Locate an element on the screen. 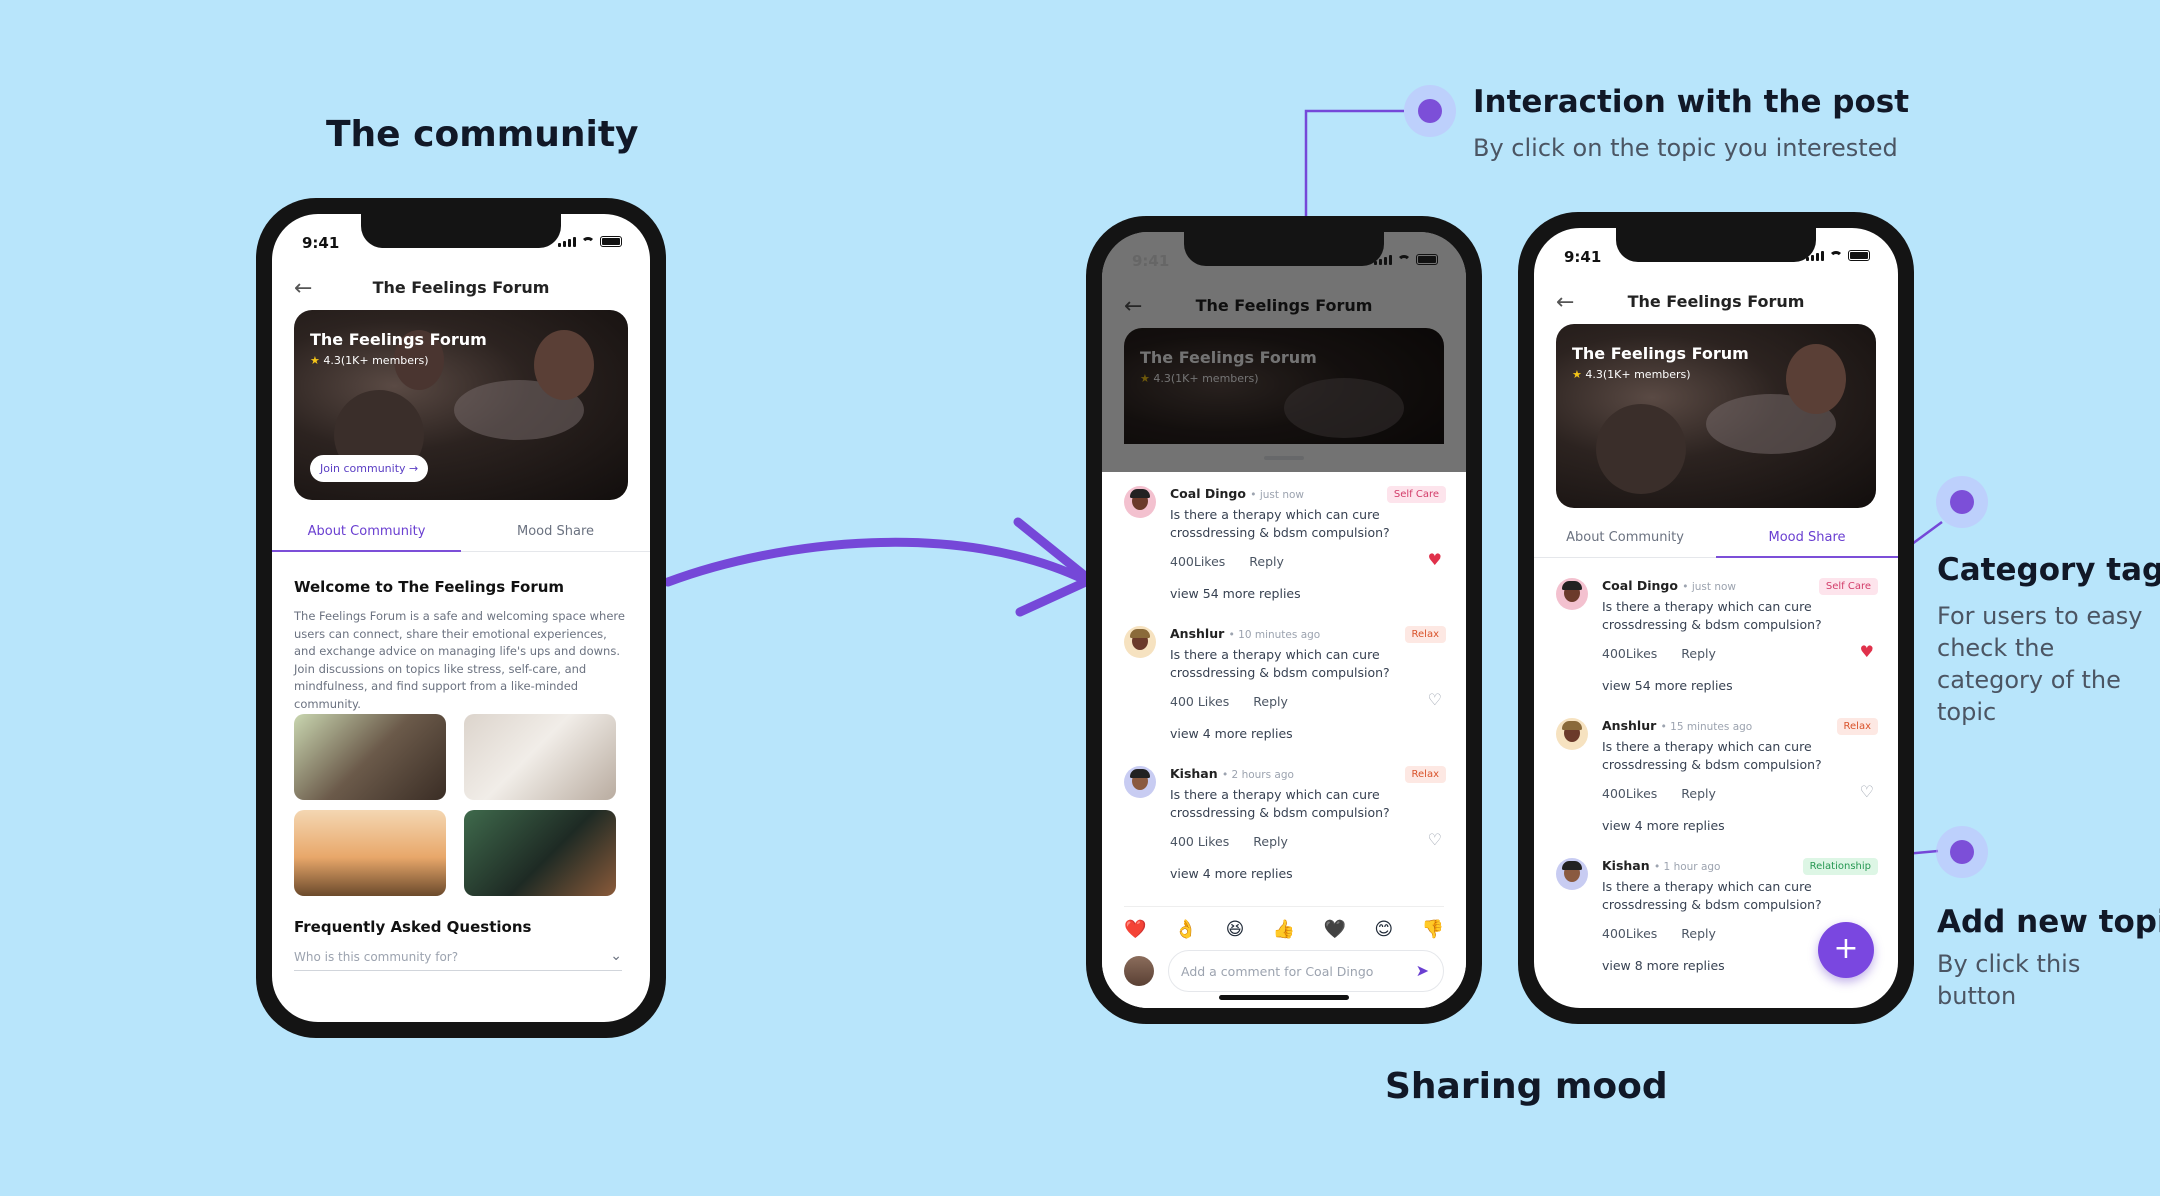  emoji-smile: 😊 is located at coordinates (1383, 929).